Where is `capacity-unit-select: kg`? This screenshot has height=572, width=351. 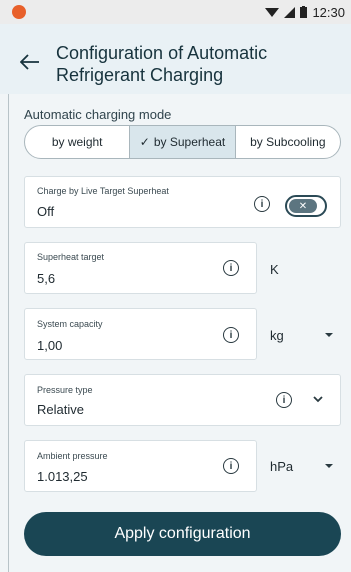 capacity-unit-select: kg is located at coordinates (277, 335).